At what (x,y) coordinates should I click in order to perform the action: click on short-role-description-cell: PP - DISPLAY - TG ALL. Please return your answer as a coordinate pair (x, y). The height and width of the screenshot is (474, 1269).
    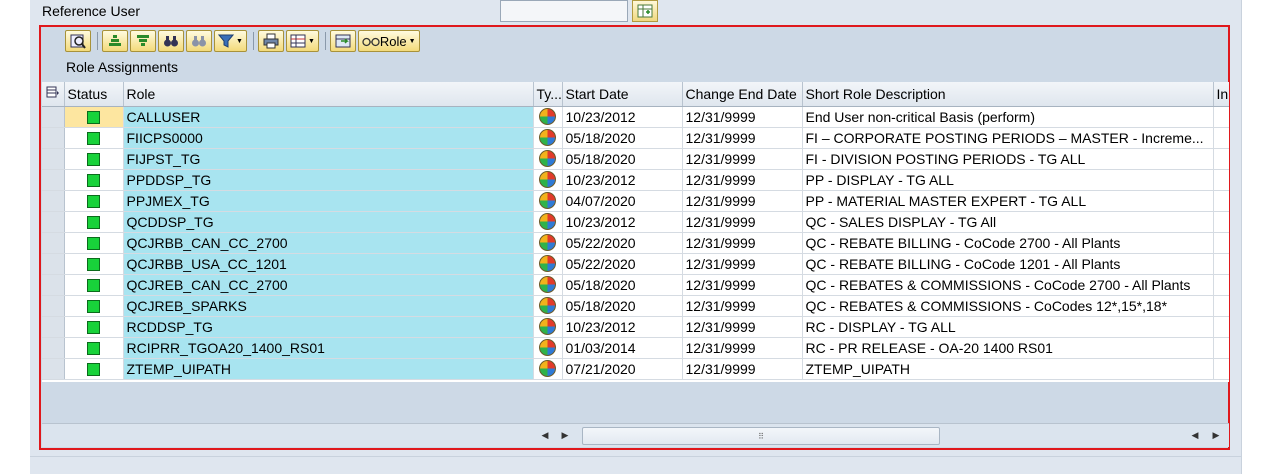
    Looking at the image, I should click on (1008, 180).